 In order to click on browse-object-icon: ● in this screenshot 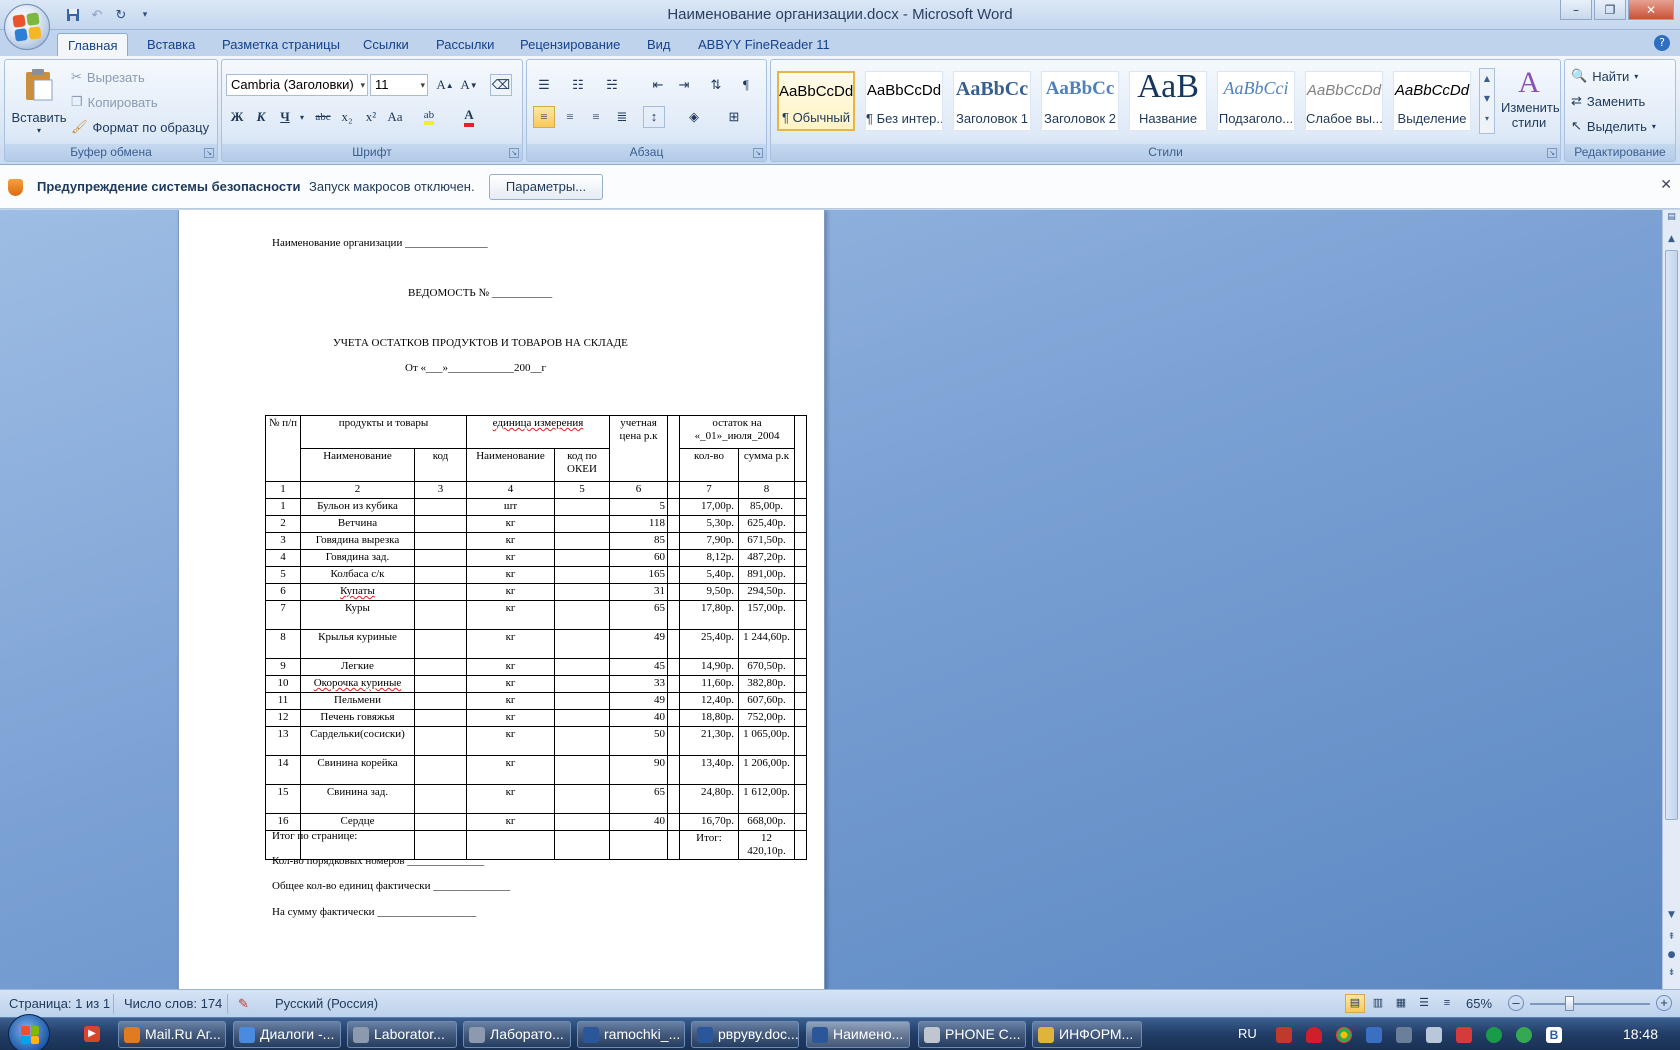, I will do `click(1671, 955)`.